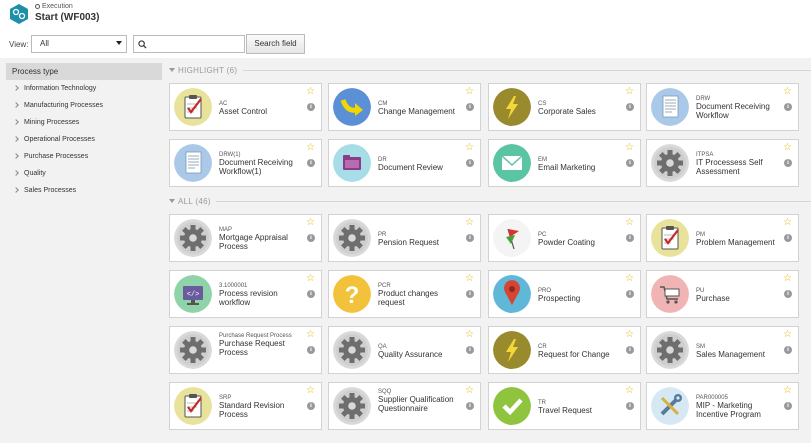 The height and width of the screenshot is (443, 811). Describe the element at coordinates (564, 294) in the screenshot. I see `process-card-prospecting: PRO Prospecting ☆ i` at that location.